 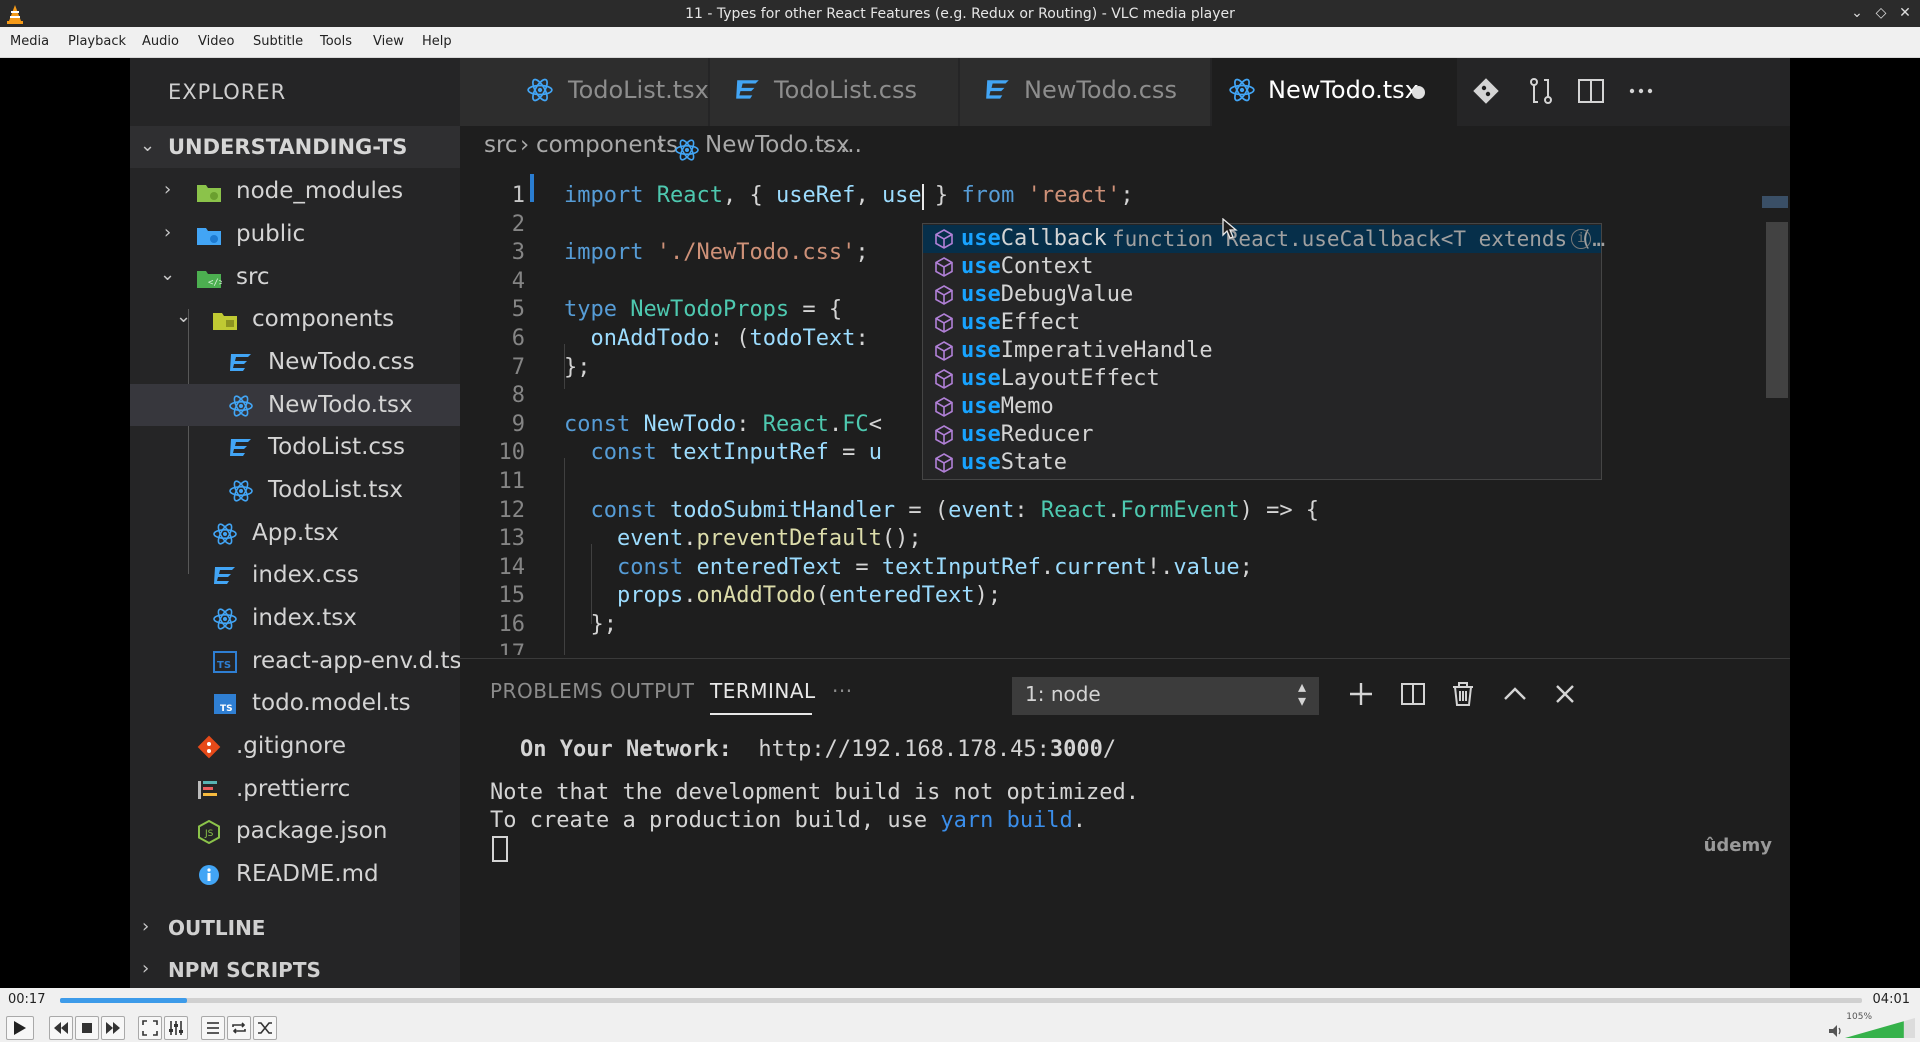 I want to click on tree-item-todo-model: TS todo.model.ts, so click(x=295, y=703).